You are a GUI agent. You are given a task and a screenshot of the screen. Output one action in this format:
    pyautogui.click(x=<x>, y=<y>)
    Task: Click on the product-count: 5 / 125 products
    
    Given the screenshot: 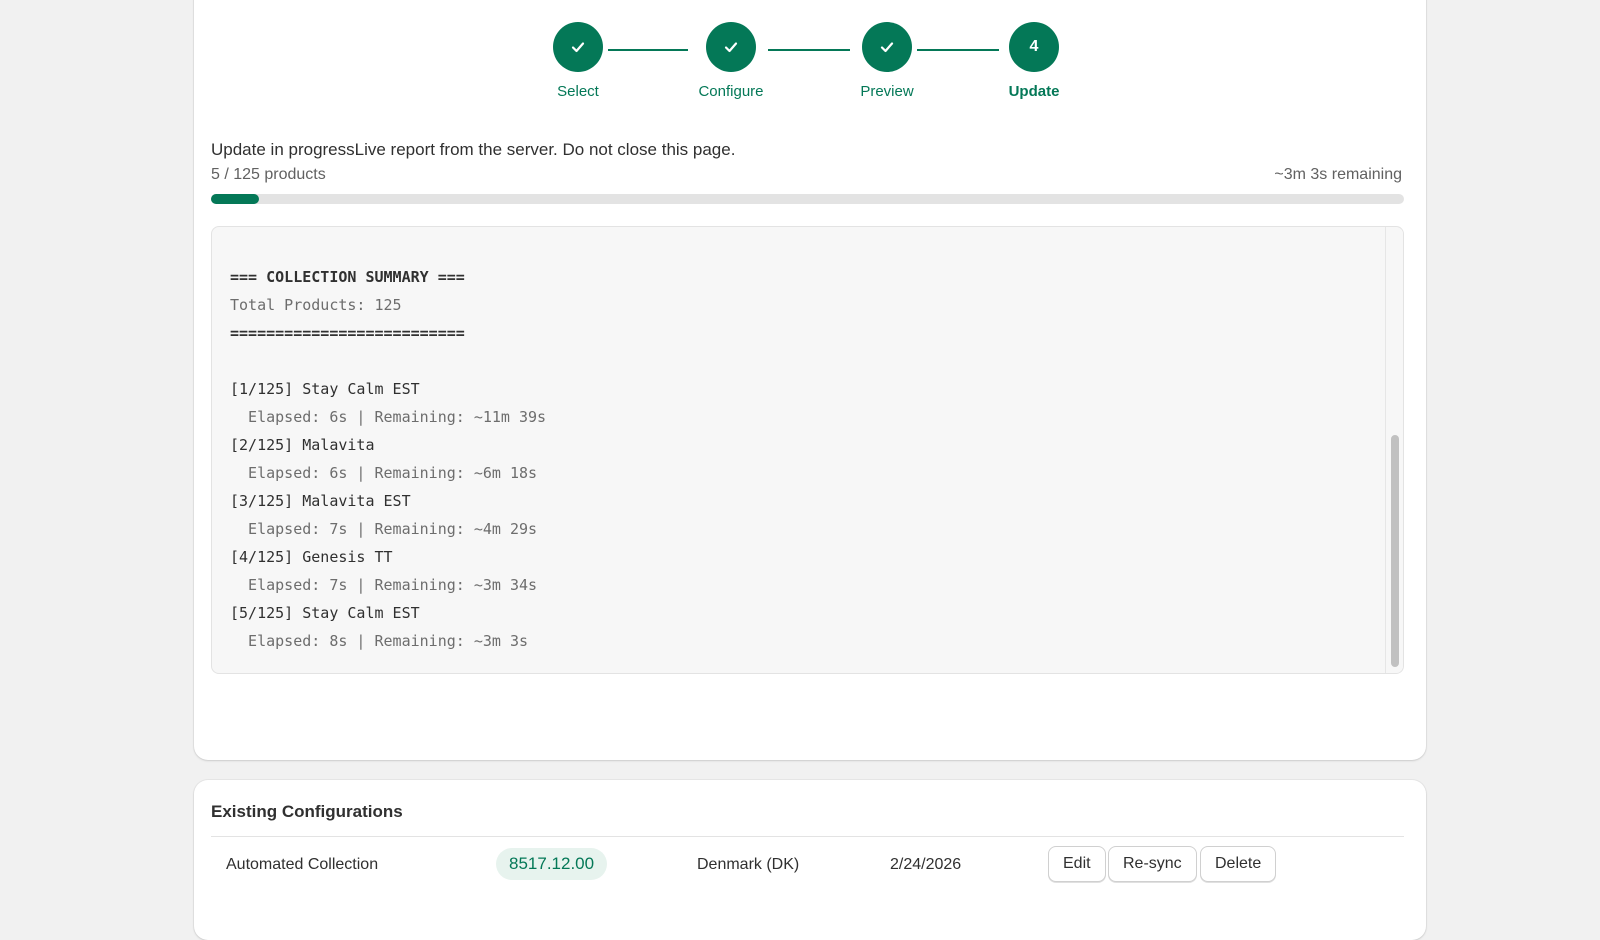 What is the action you would take?
    pyautogui.click(x=268, y=174)
    